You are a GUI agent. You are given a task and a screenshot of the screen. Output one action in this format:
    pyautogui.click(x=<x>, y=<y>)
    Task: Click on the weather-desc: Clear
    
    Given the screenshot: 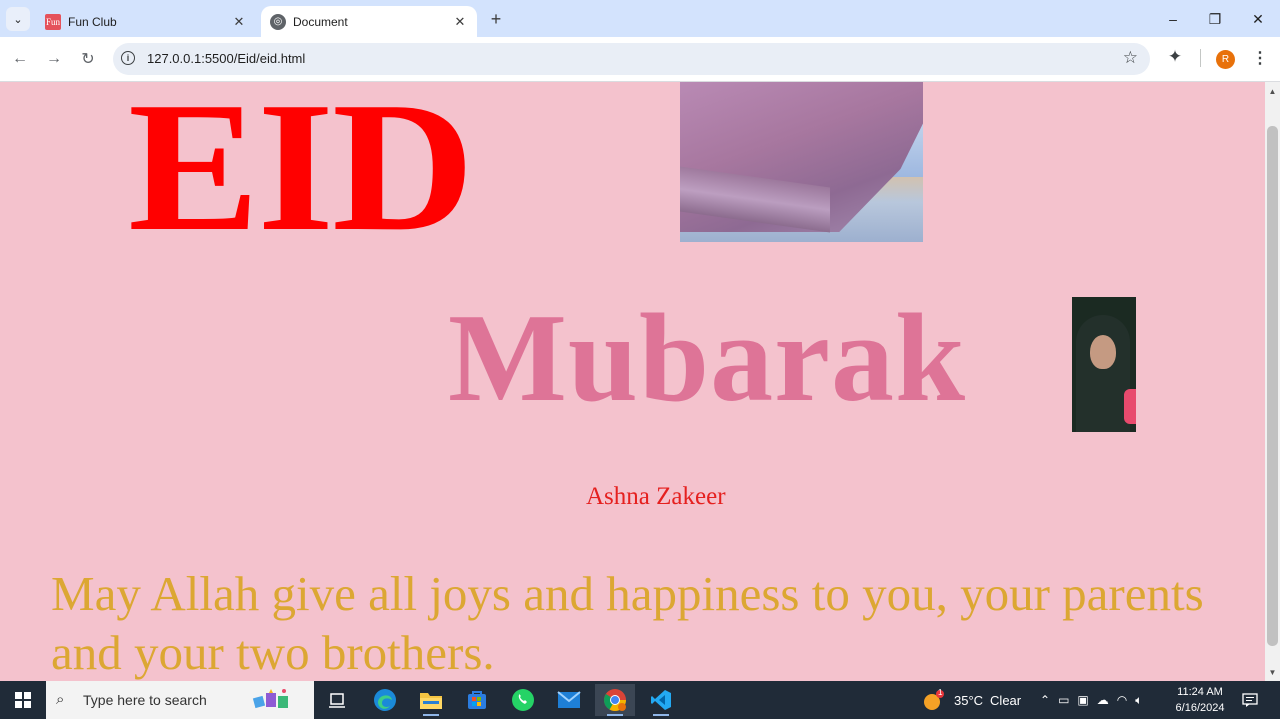 What is the action you would take?
    pyautogui.click(x=1006, y=700)
    